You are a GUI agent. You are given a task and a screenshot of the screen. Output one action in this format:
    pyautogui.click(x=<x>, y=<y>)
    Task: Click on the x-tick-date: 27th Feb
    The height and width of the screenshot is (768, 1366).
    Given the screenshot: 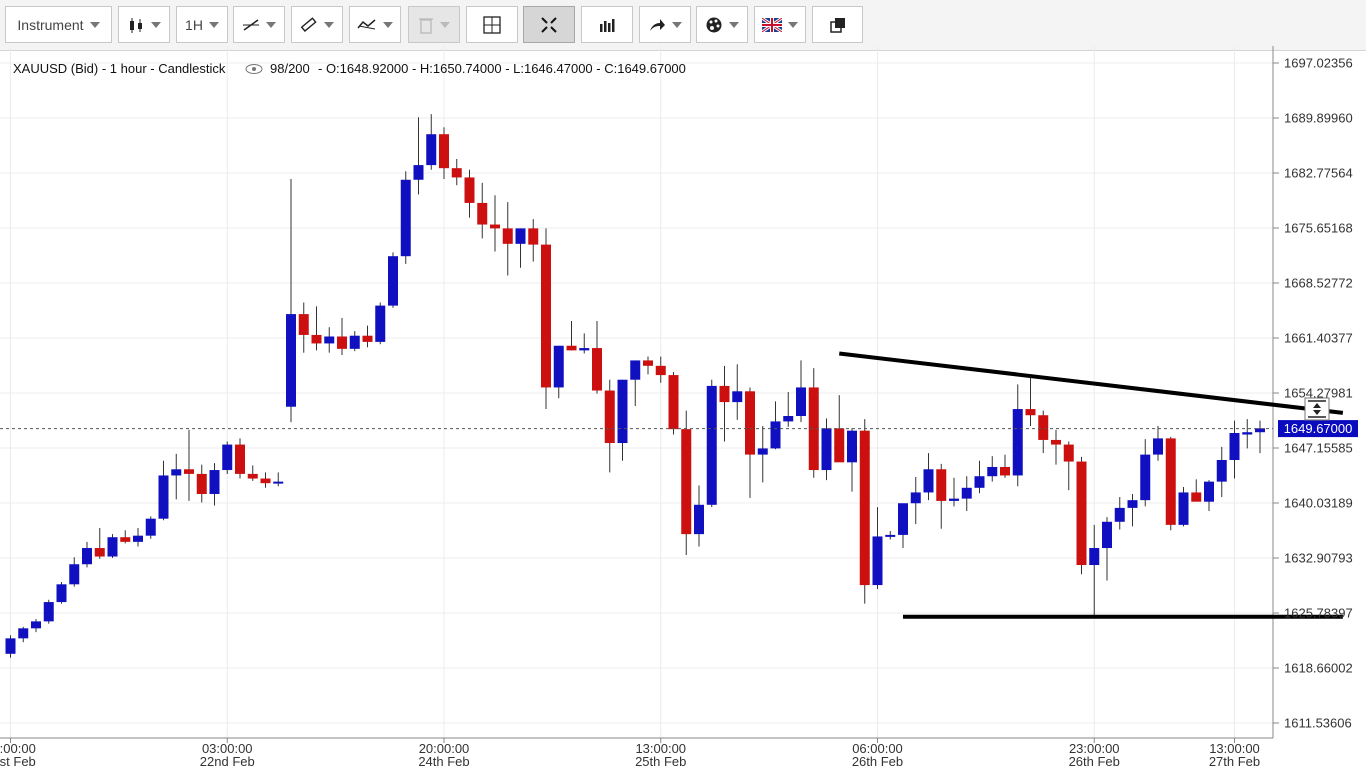 What is the action you would take?
    pyautogui.click(x=1234, y=761)
    